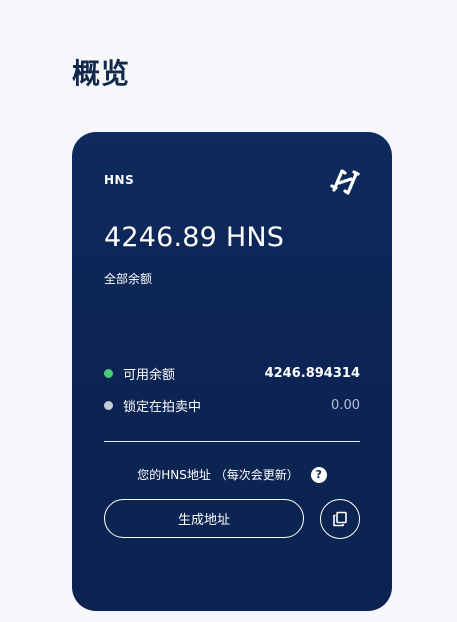  Describe the element at coordinates (194, 237) in the screenshot. I see `total-balance: 4246.89 HNS` at that location.